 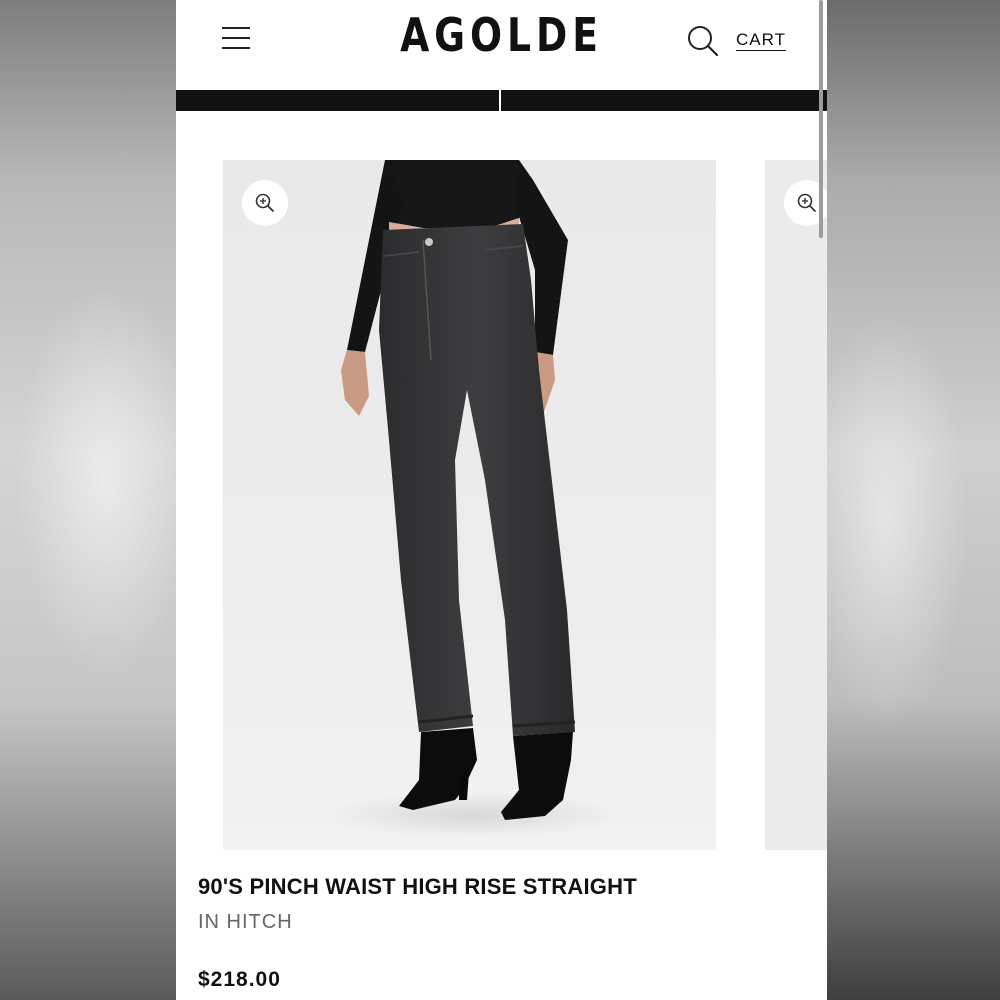 I want to click on zoom-button, so click(x=265, y=203).